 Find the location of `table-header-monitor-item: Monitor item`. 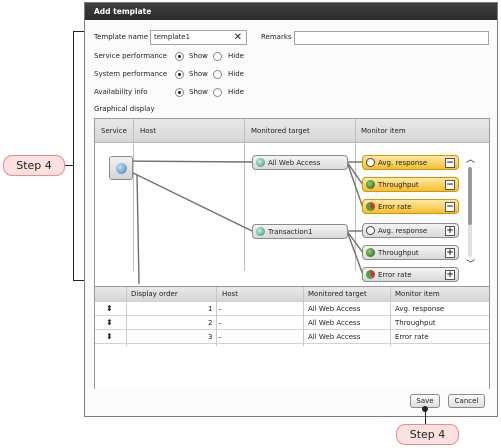

table-header-monitor-item: Monitor item is located at coordinates (417, 294).